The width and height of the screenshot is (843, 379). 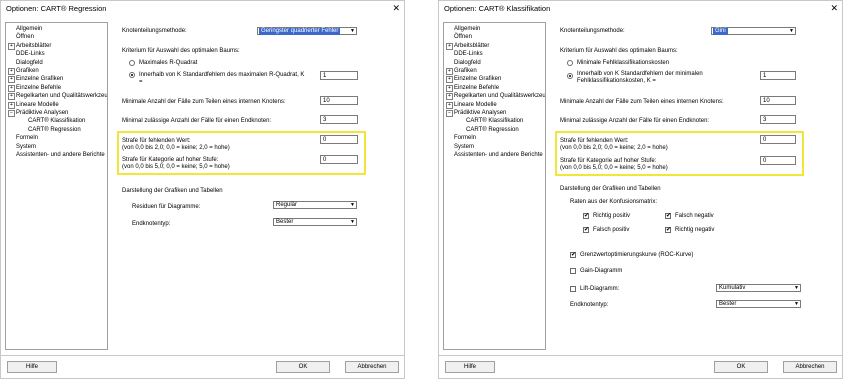 I want to click on tn-checkbox: ✔, so click(x=668, y=230).